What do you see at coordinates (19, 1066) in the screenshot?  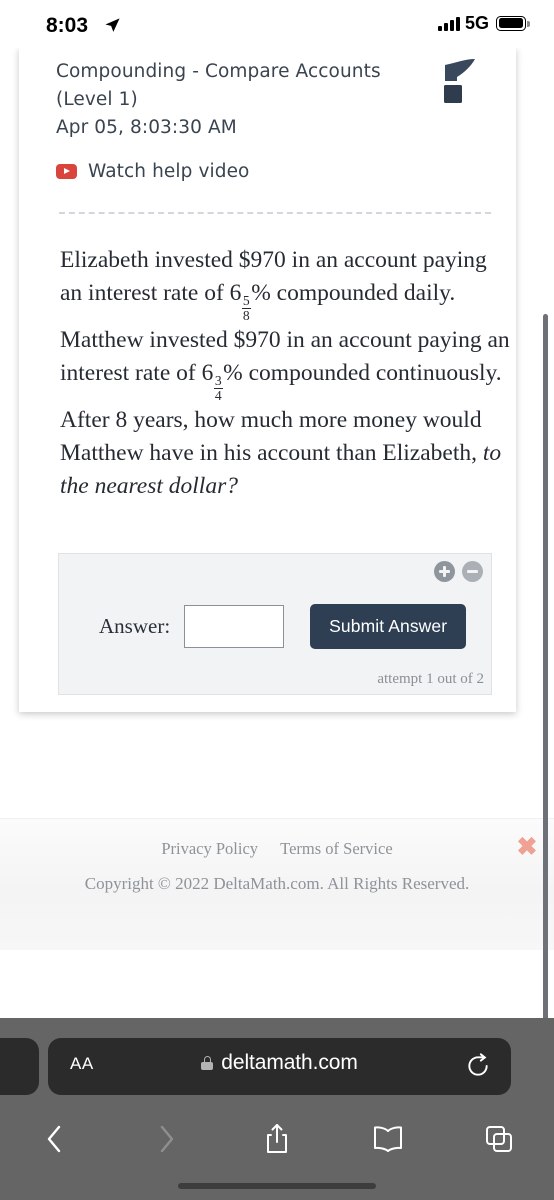 I see `adjacent-tab-peek` at bounding box center [19, 1066].